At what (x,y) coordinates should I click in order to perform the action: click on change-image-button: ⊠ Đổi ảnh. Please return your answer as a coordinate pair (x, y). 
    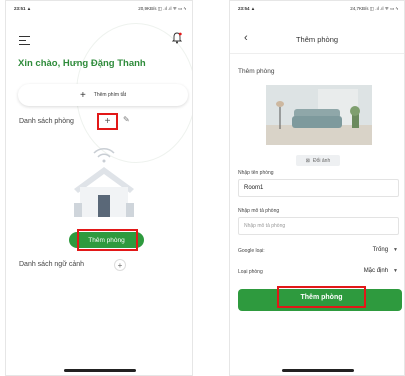
    Looking at the image, I should click on (318, 160).